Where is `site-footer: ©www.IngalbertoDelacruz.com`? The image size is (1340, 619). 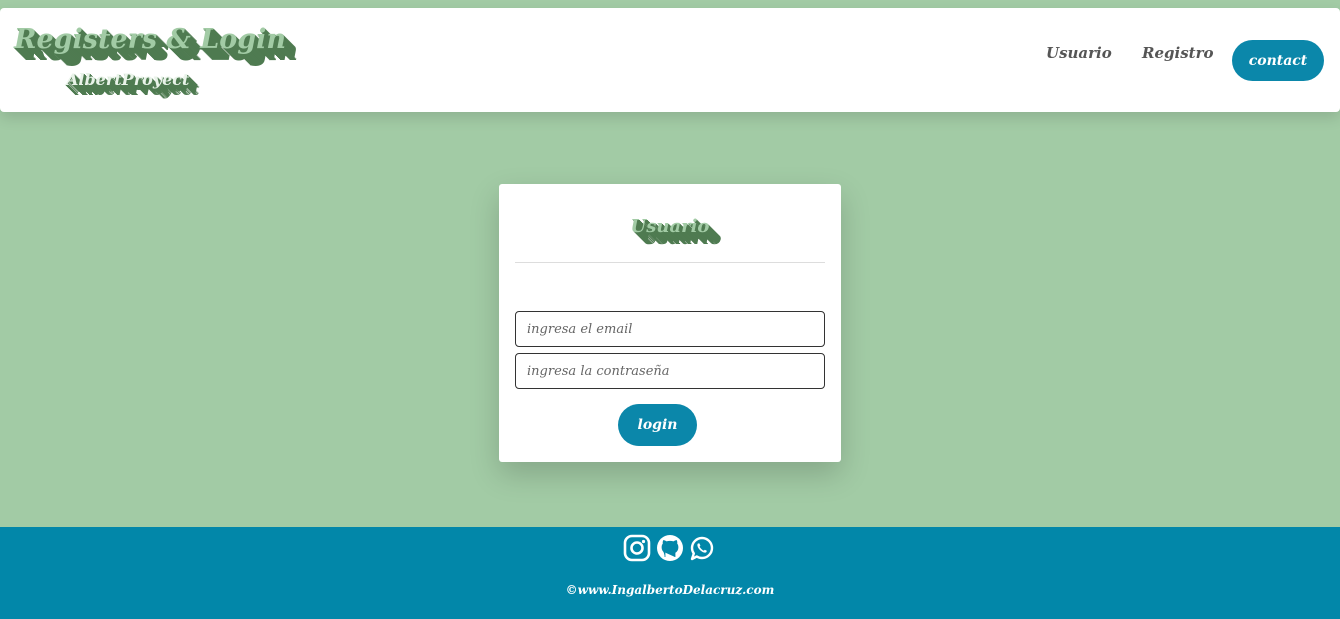
site-footer: ©www.IngalbertoDelacruz.com is located at coordinates (670, 573).